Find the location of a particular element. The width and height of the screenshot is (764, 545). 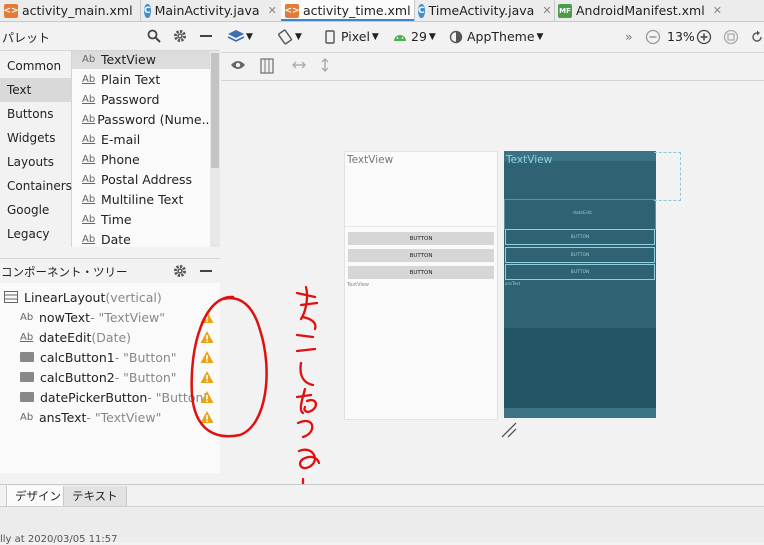

widget-plain-text: AbPlain Text is located at coordinates (141, 79).